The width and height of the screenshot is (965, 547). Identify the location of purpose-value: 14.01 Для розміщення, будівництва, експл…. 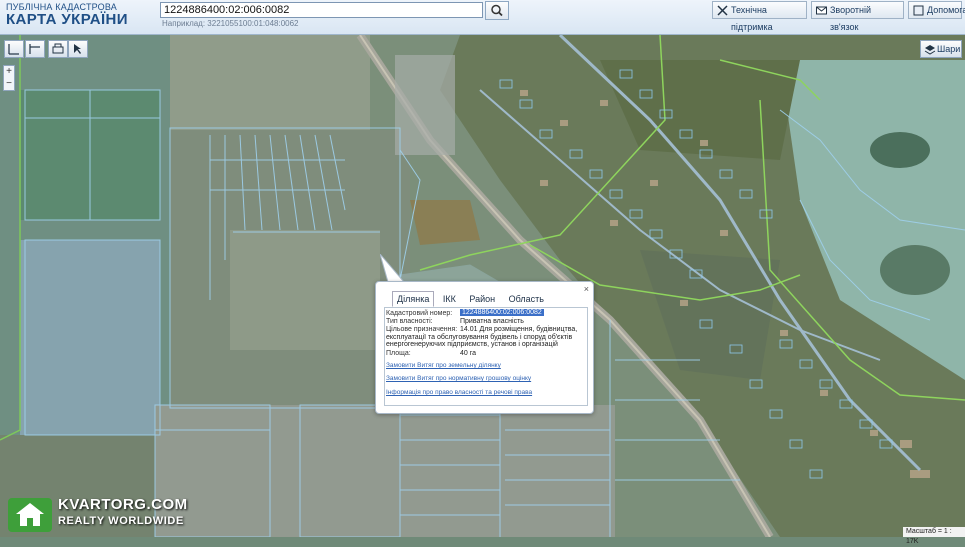
(482, 337).